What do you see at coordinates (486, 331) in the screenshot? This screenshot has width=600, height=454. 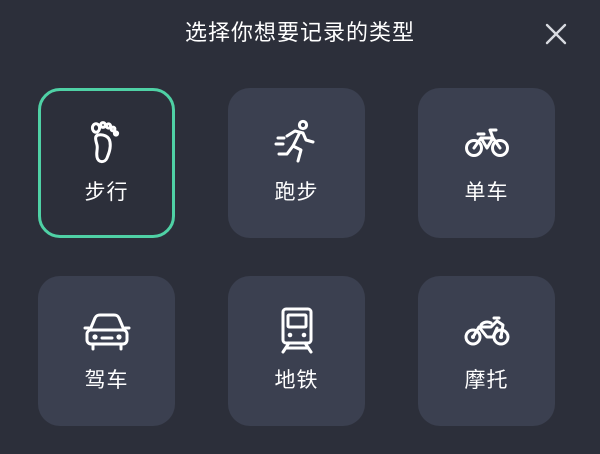 I see `motorcycle-icon` at bounding box center [486, 331].